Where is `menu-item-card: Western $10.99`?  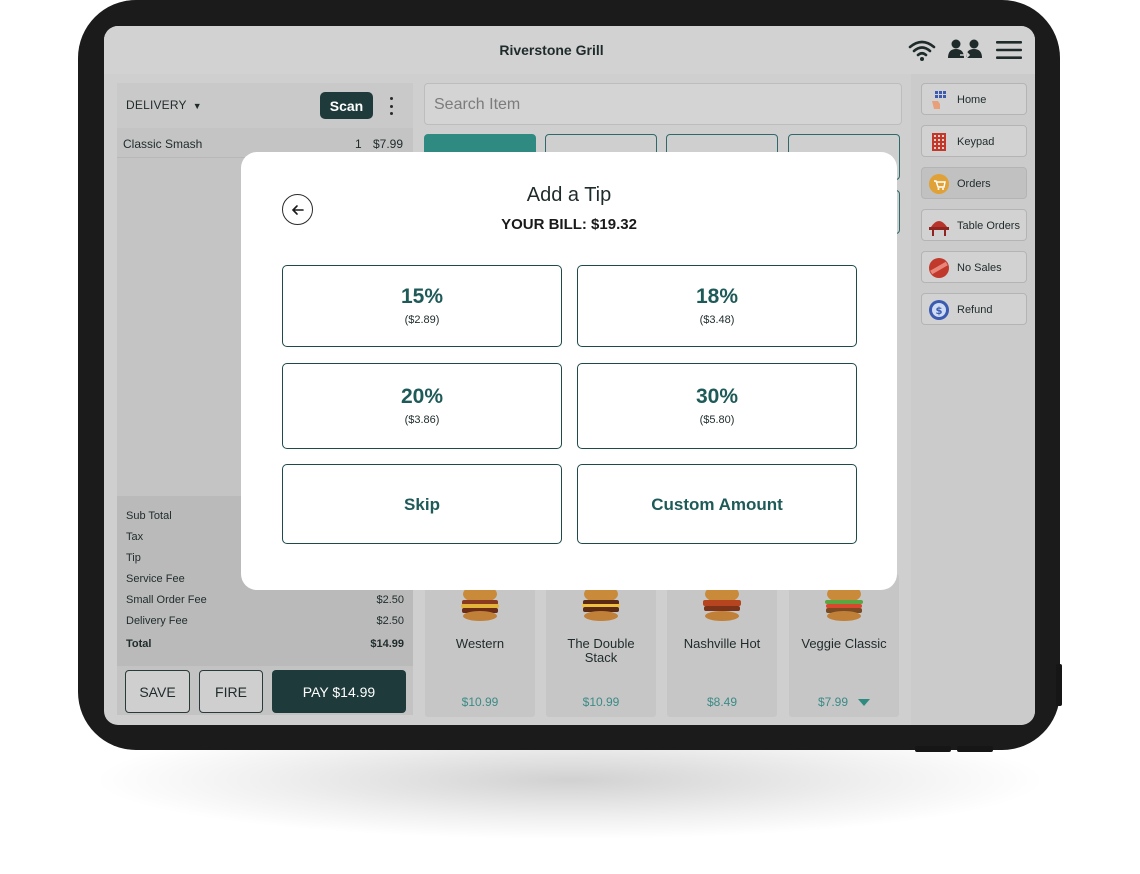
menu-item-card: Western $10.99 is located at coordinates (480, 645).